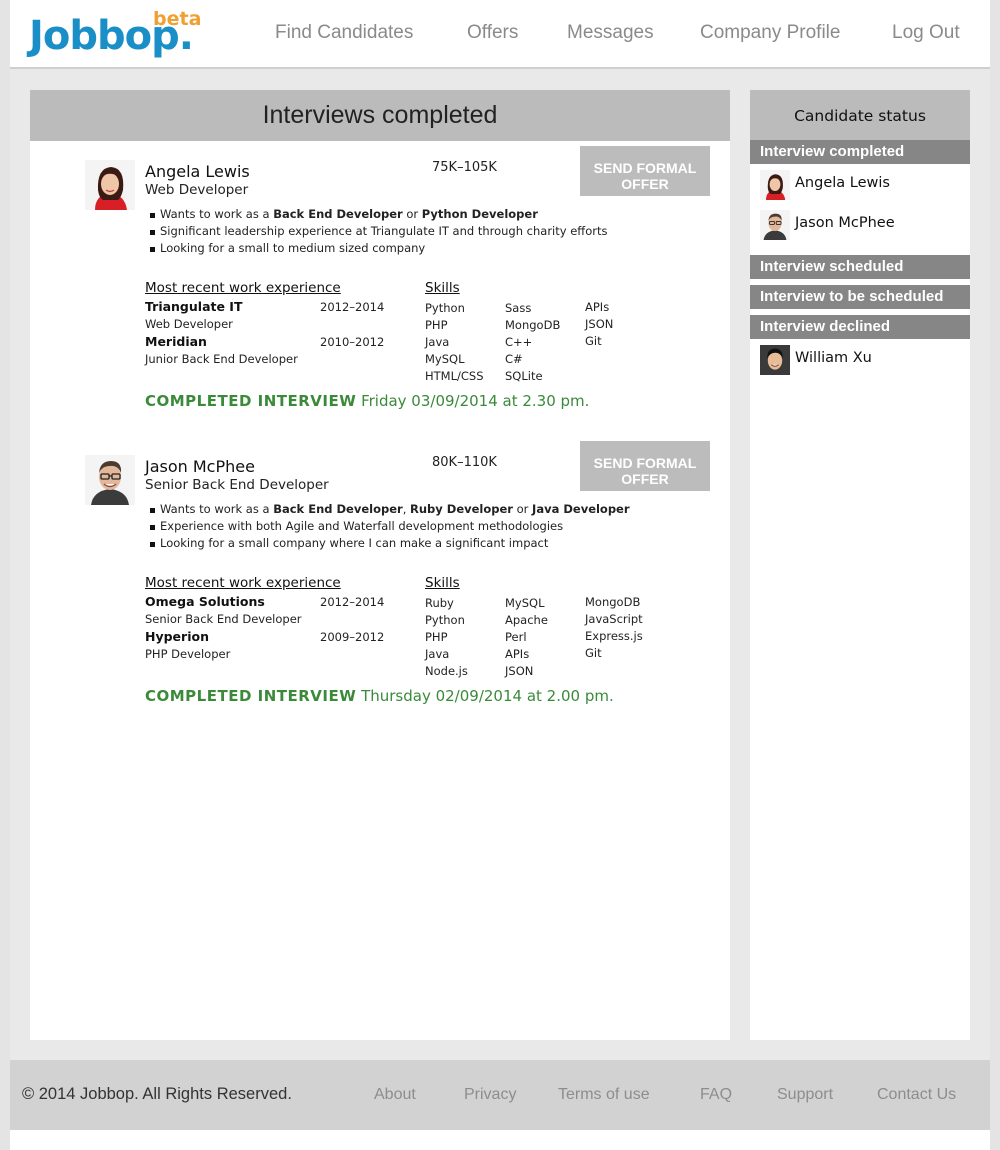 This screenshot has height=1150, width=1000. Describe the element at coordinates (610, 33) in the screenshot. I see `nav-messages: Messages` at that location.